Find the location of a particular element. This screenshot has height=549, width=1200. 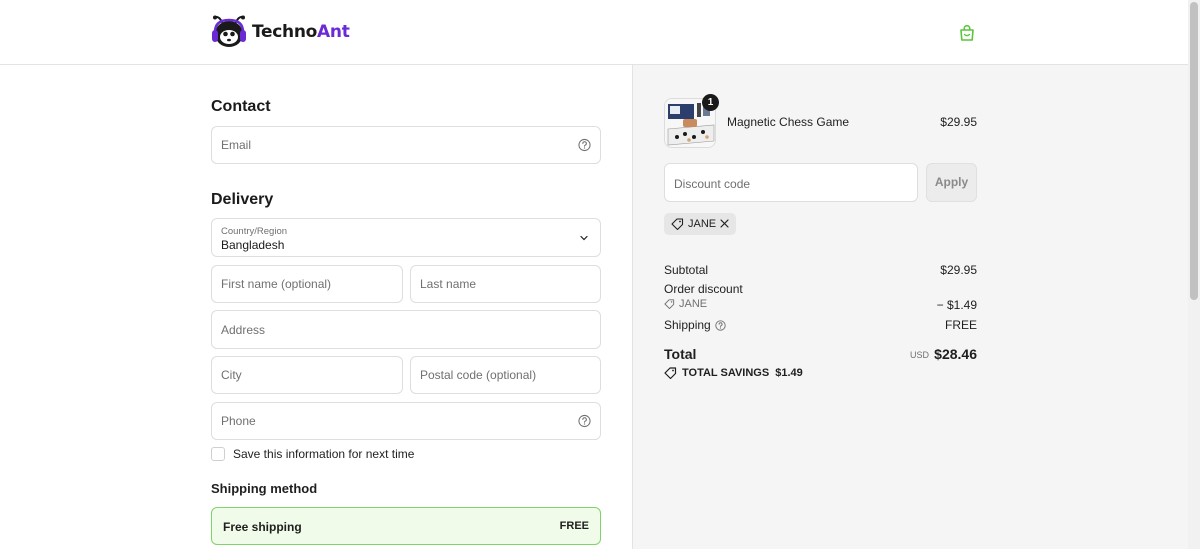

product-price: $29.95 is located at coordinates (958, 122).